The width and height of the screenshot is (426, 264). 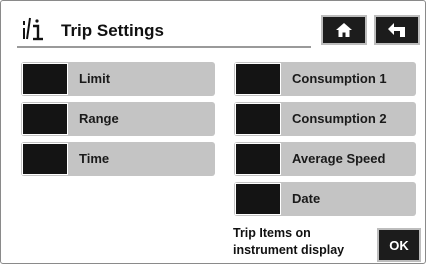 I want to click on trip-item-time: Time, so click(x=118, y=159).